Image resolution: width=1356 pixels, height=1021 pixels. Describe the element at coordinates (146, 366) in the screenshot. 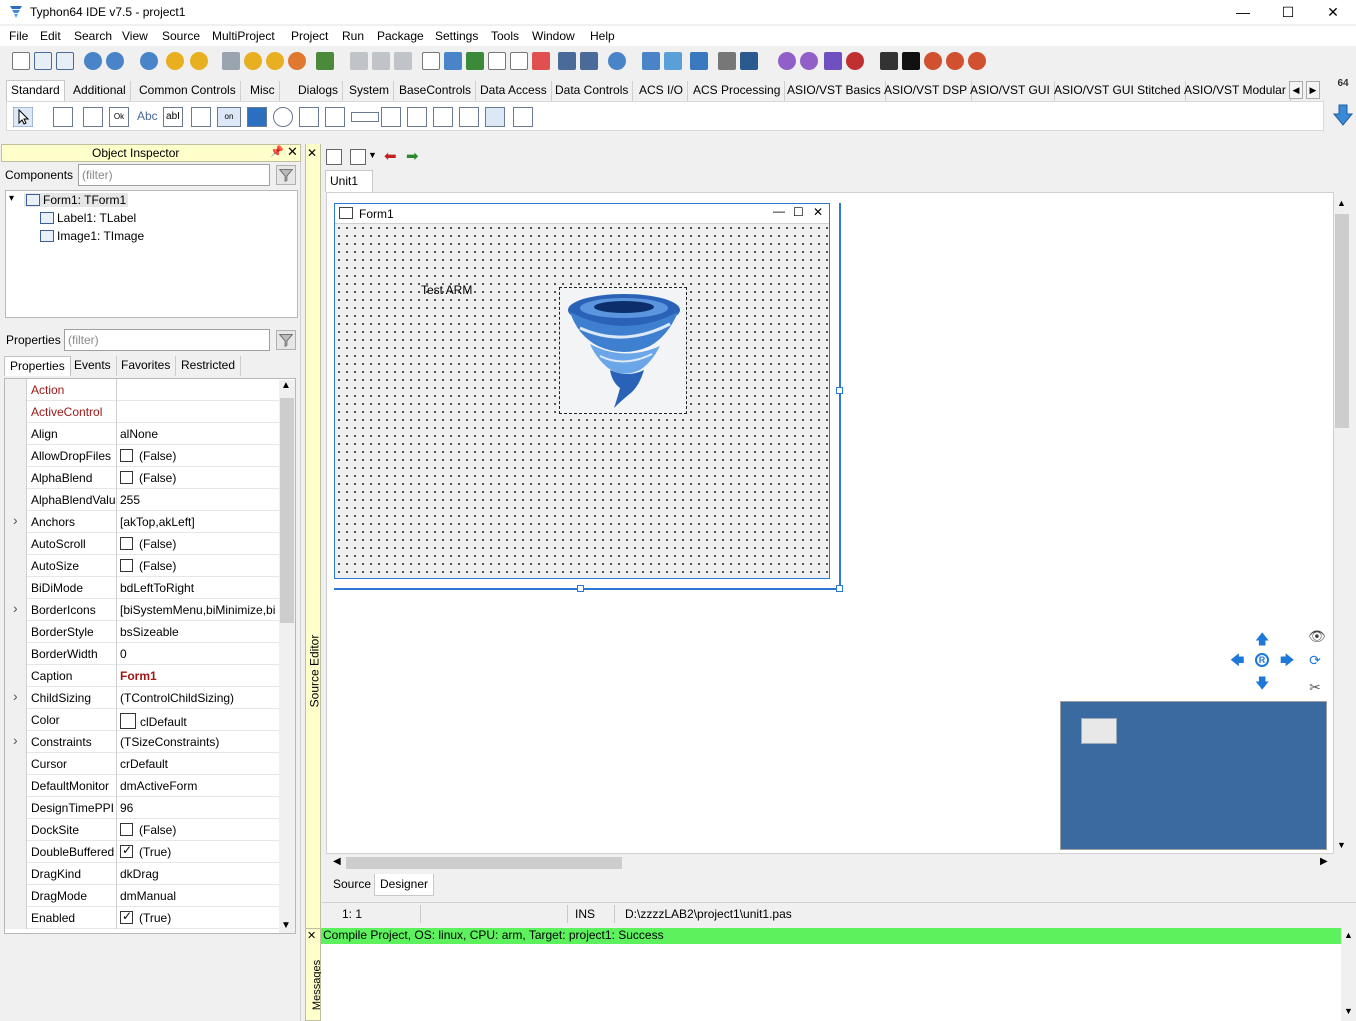

I see `tab-favorites: Favorites` at that location.